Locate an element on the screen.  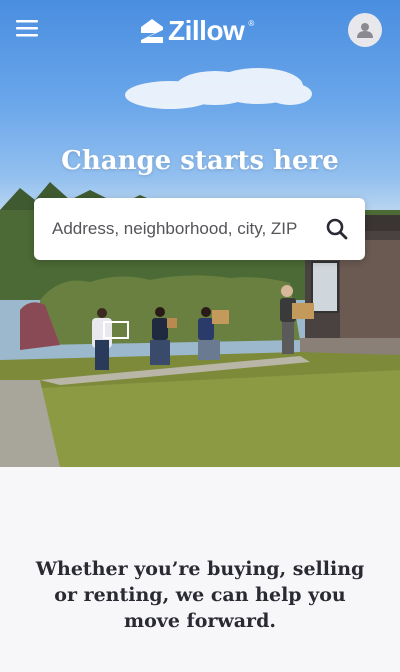
top-bar: Zillow ® is located at coordinates (200, 30).